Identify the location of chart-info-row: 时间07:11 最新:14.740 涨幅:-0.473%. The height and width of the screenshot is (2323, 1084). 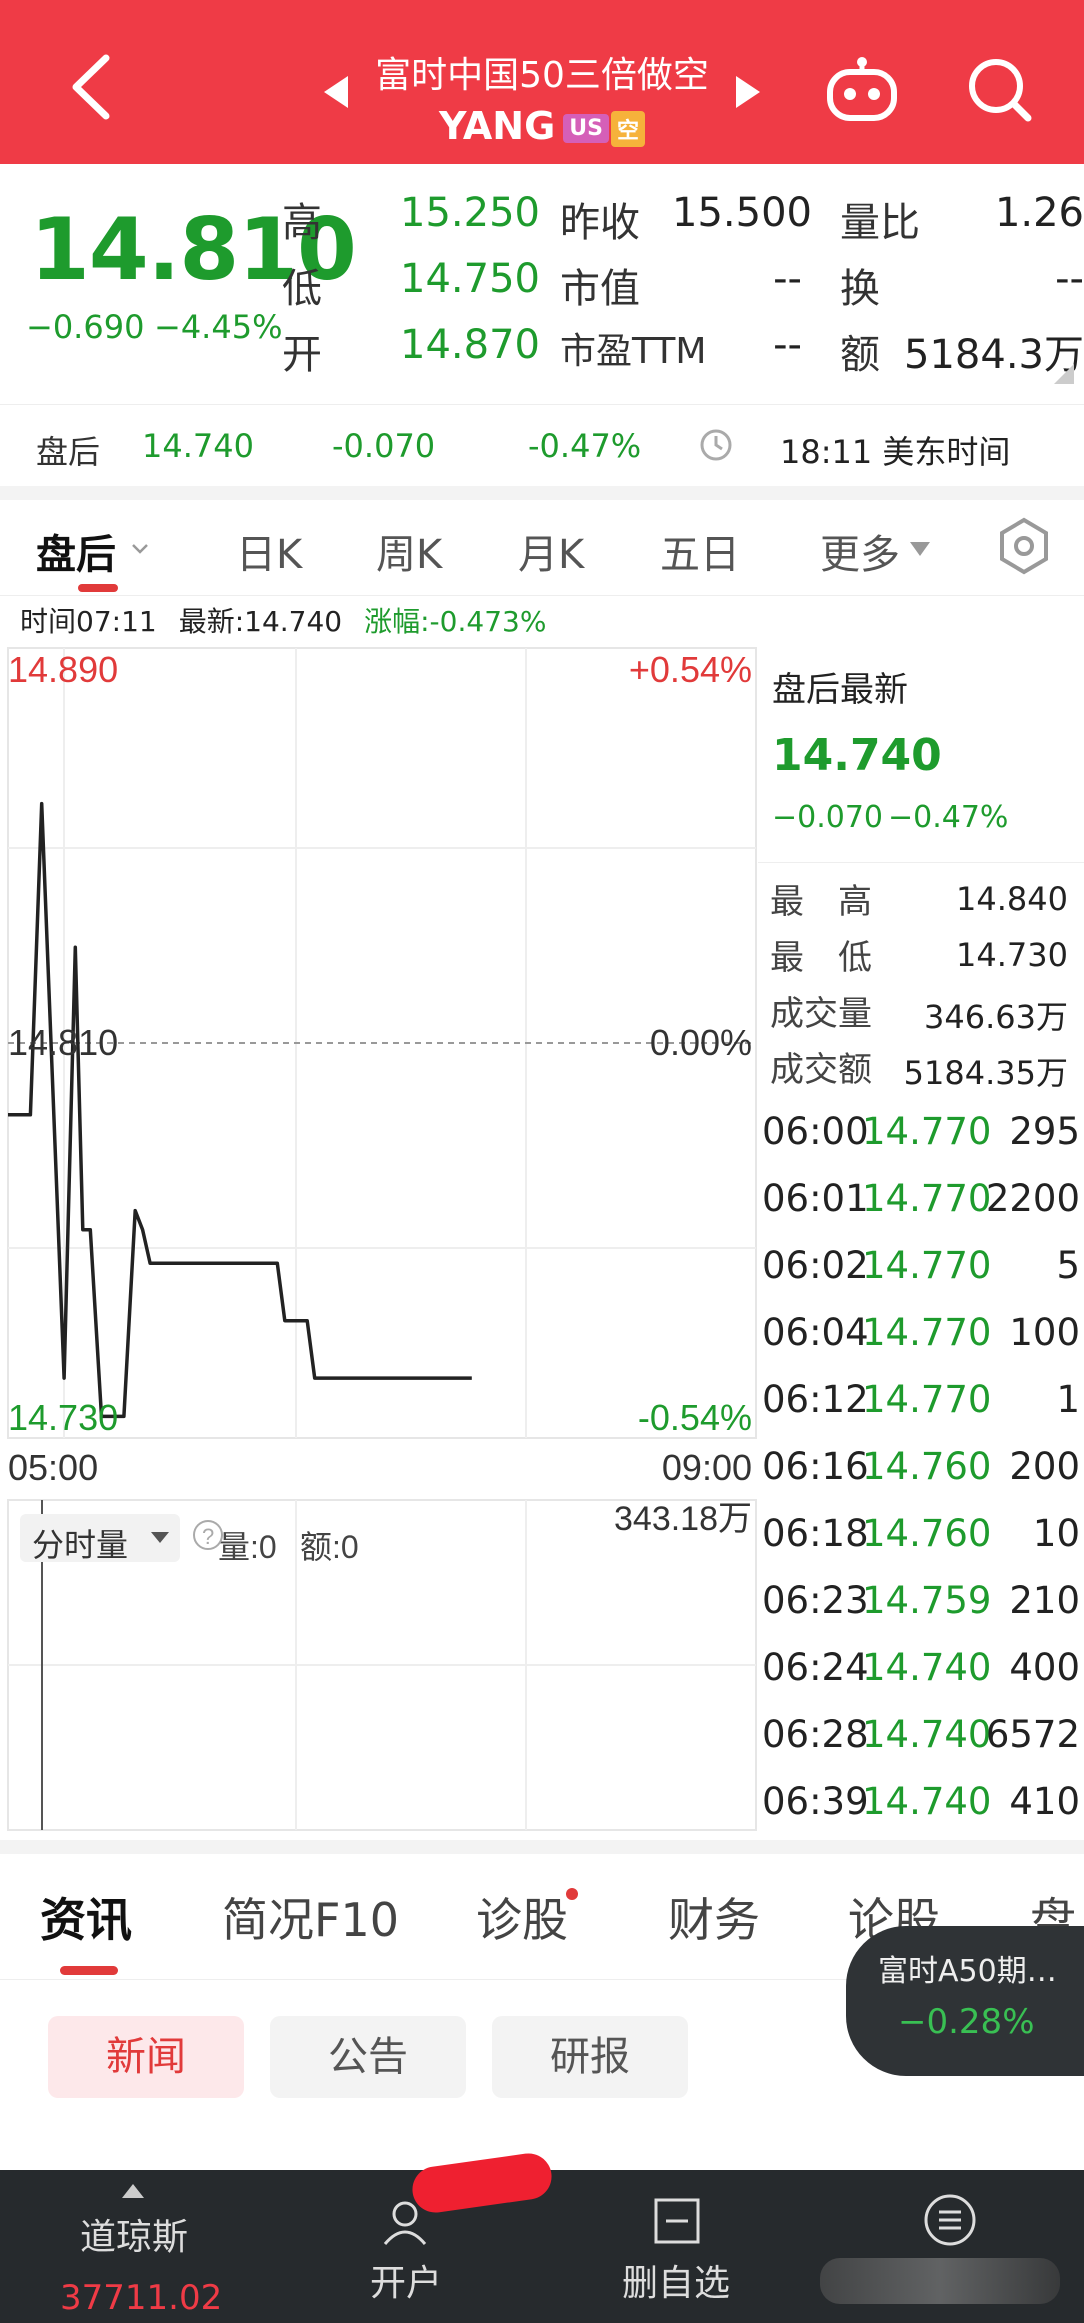
(294, 620).